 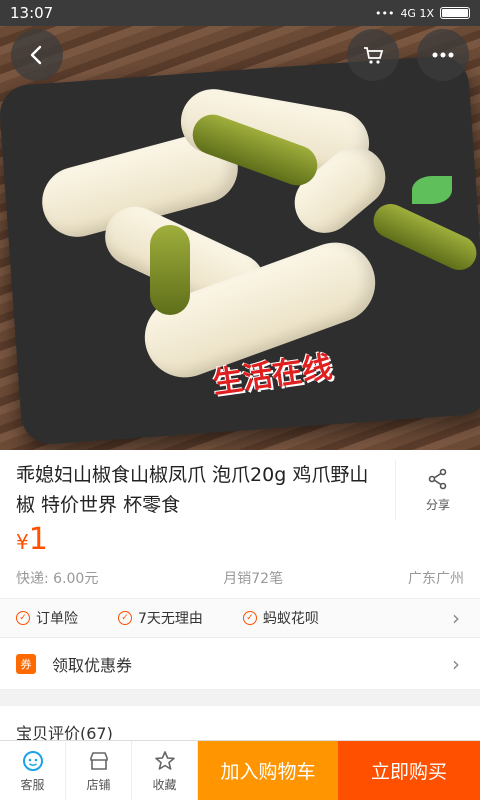 I want to click on back-icon, so click(x=36, y=55).